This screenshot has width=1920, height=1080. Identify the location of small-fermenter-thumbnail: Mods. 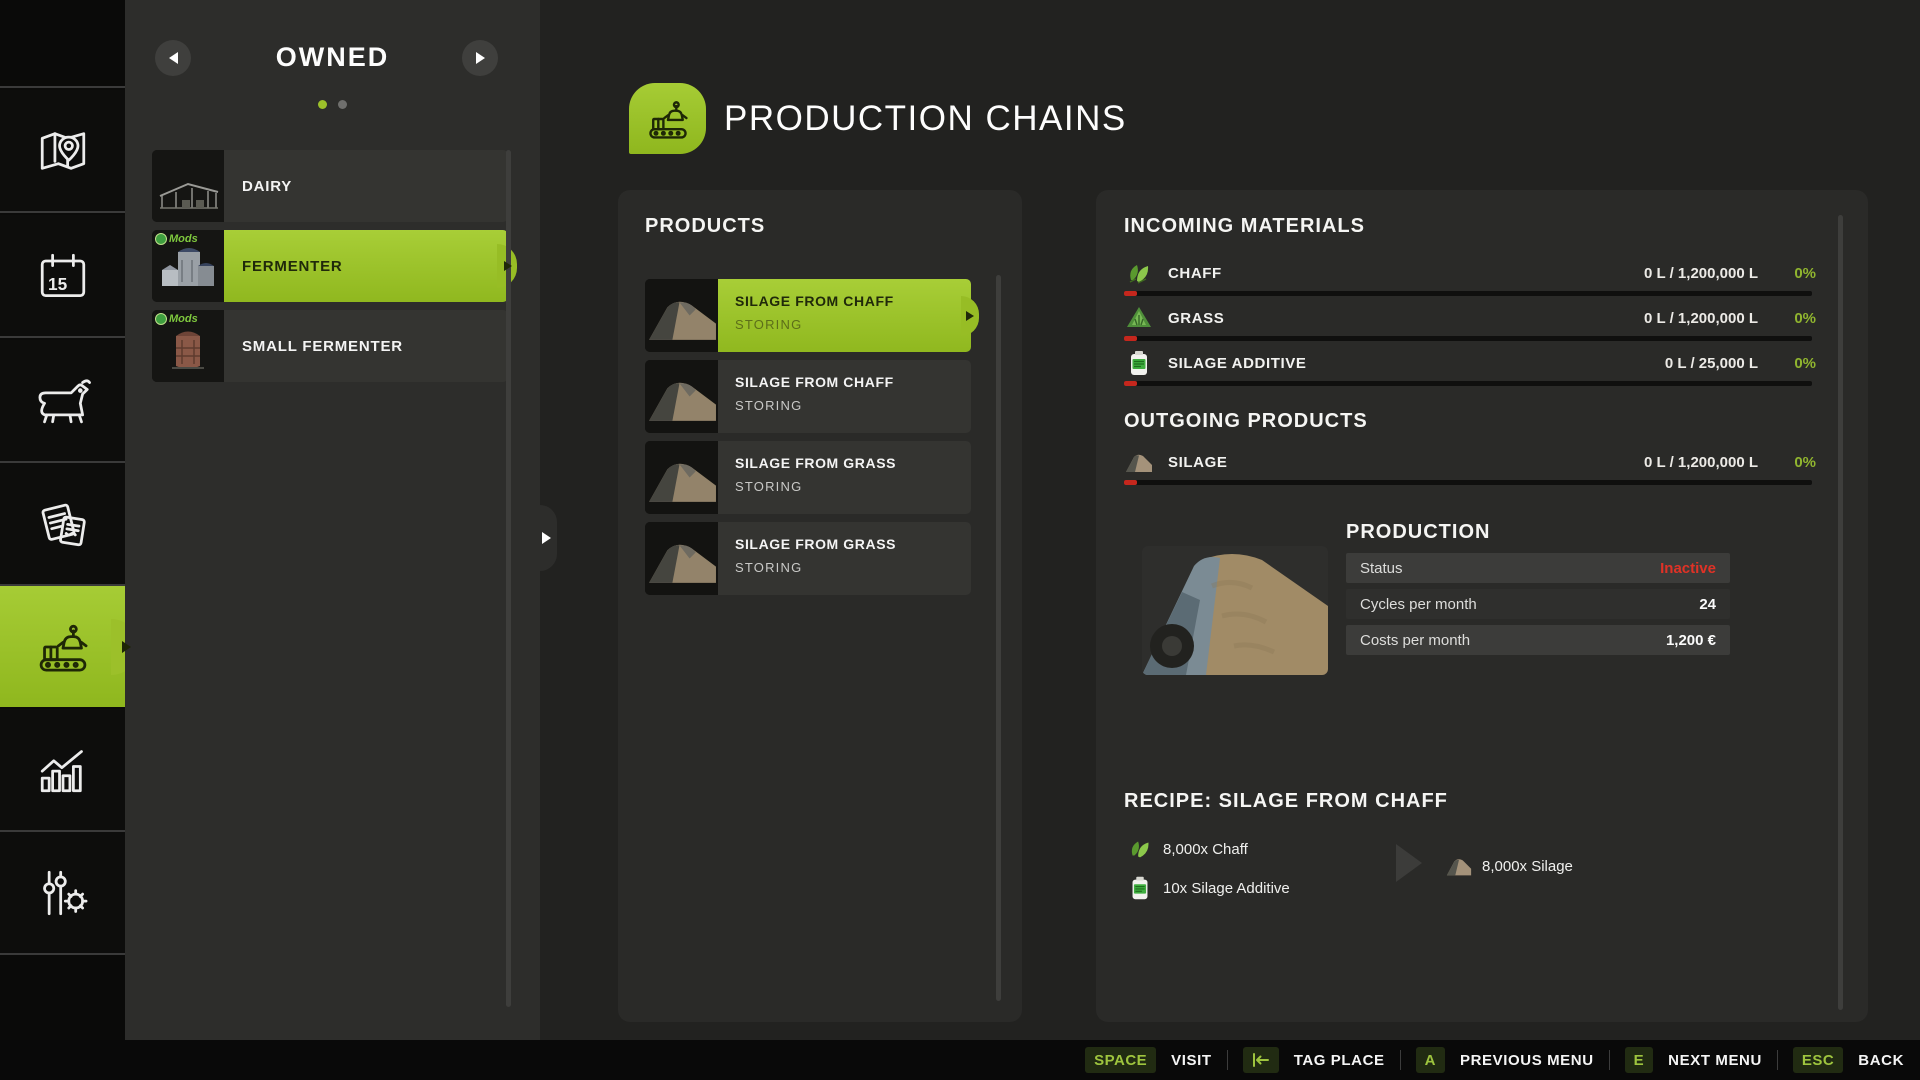
(188, 346).